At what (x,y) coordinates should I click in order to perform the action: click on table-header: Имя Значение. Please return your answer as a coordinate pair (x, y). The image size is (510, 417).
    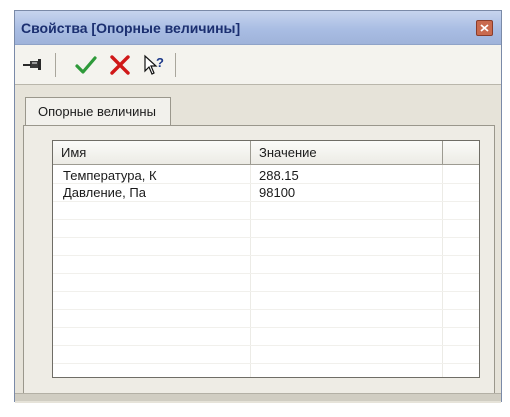
    Looking at the image, I should click on (266, 153).